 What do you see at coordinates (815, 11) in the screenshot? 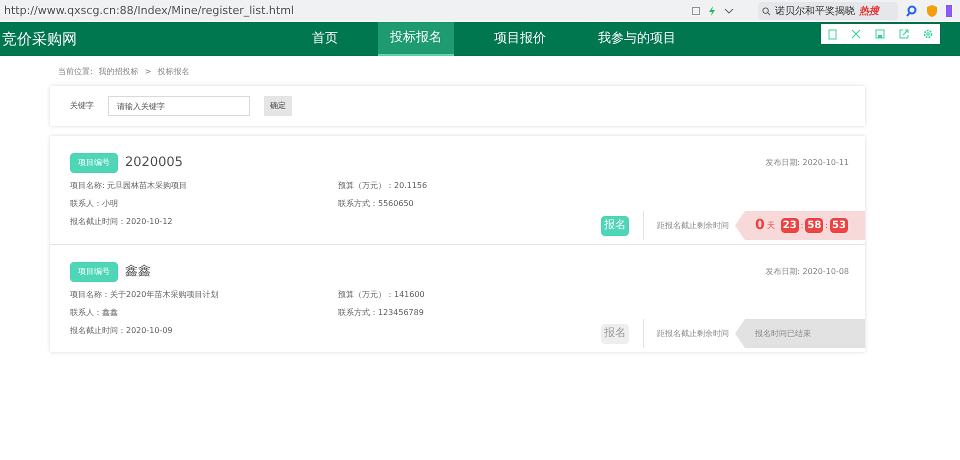
I see `search-text: 诺贝尔和平奖揭晓` at bounding box center [815, 11].